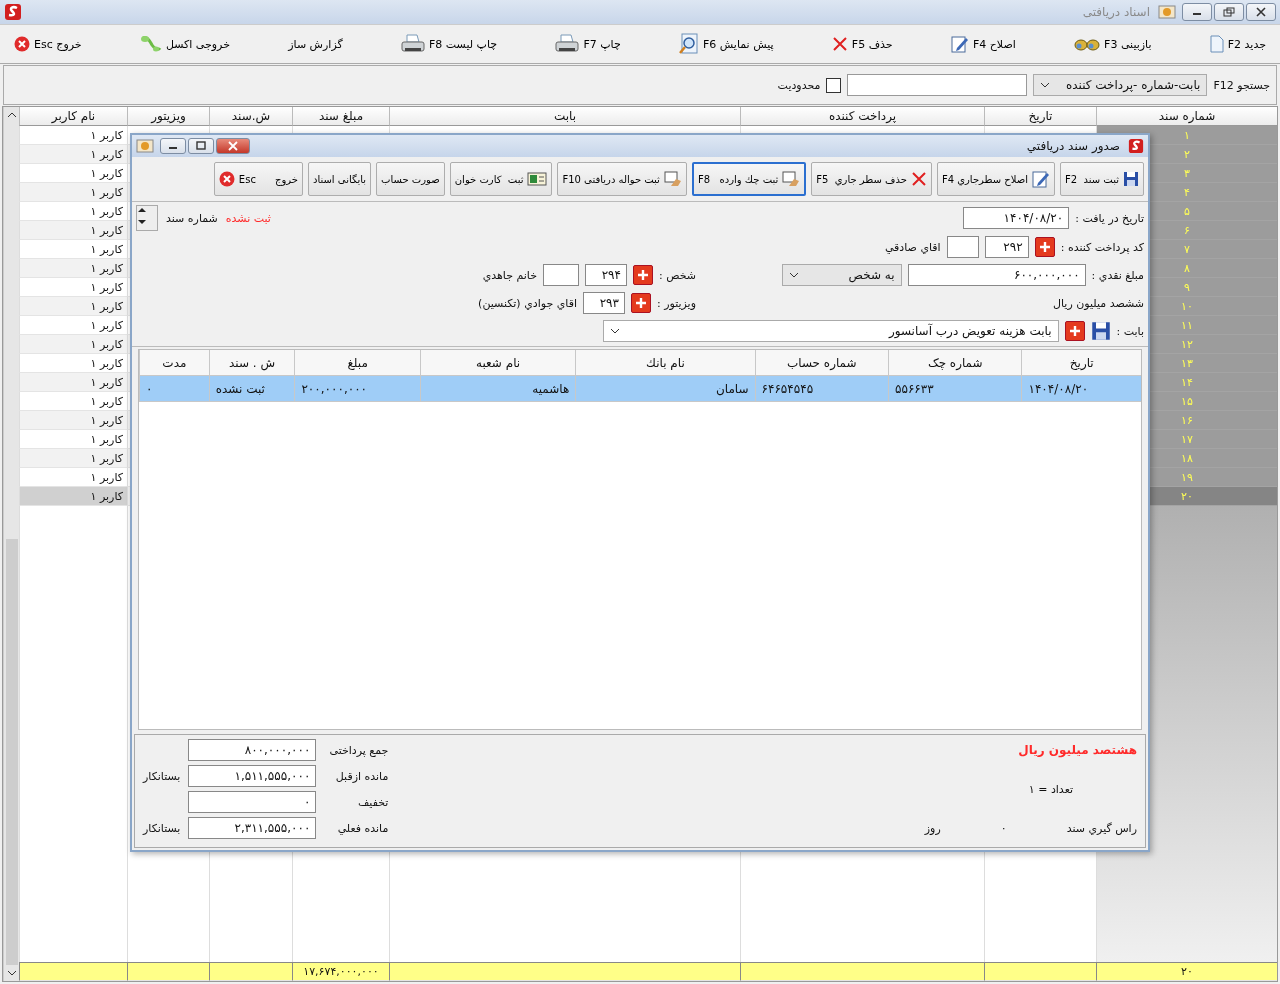 This screenshot has width=1280, height=984. I want to click on toolbar-button: حذف سطر جاري F5, so click(871, 179).